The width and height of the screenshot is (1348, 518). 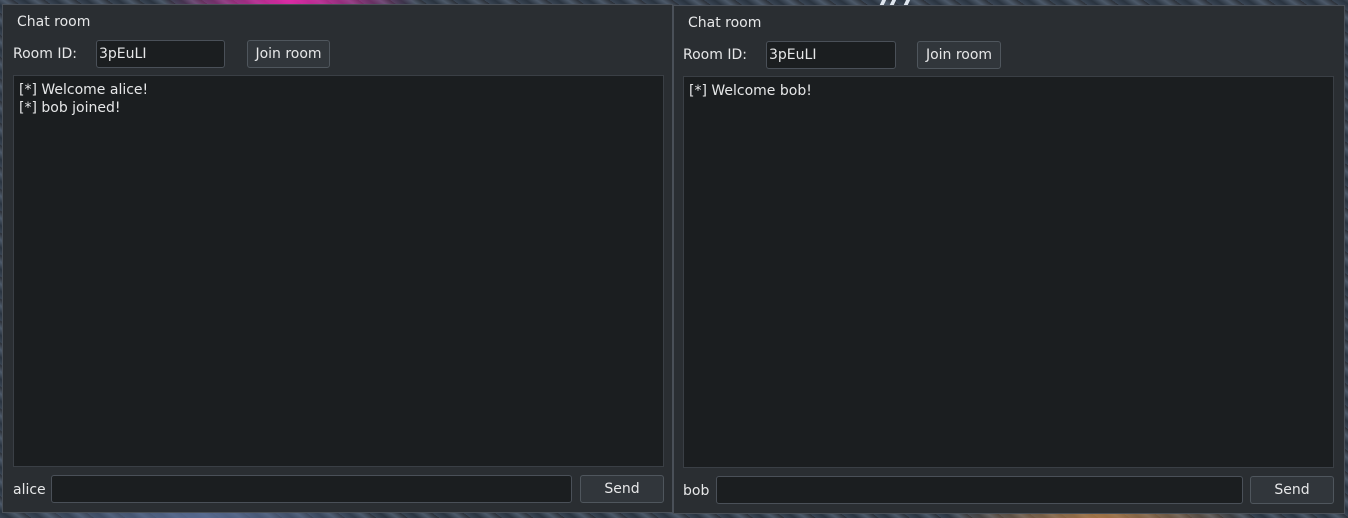 I want to click on log-line: [*] Welcome alice!, so click(x=84, y=90).